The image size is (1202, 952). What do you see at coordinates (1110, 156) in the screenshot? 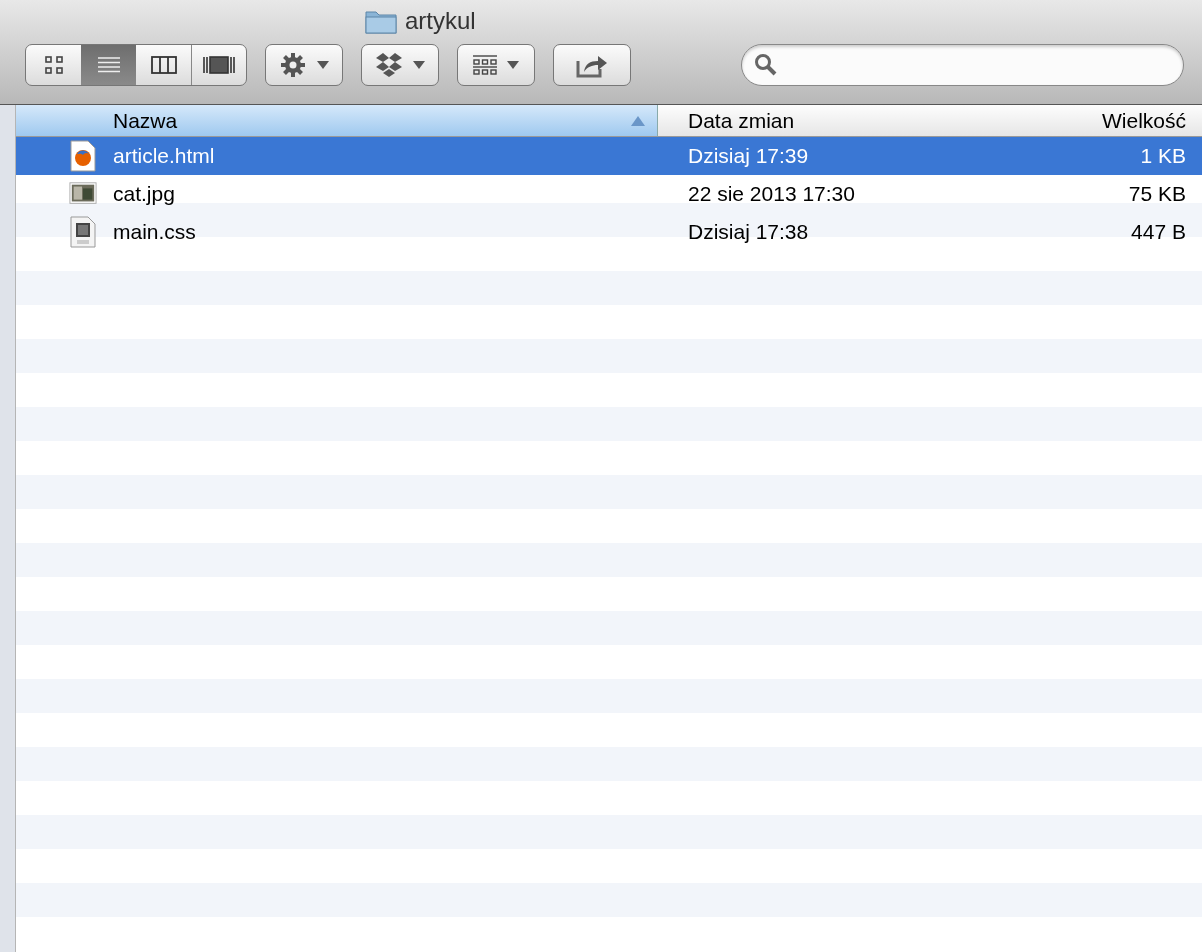
I see `size-cell: 1 KB` at bounding box center [1110, 156].